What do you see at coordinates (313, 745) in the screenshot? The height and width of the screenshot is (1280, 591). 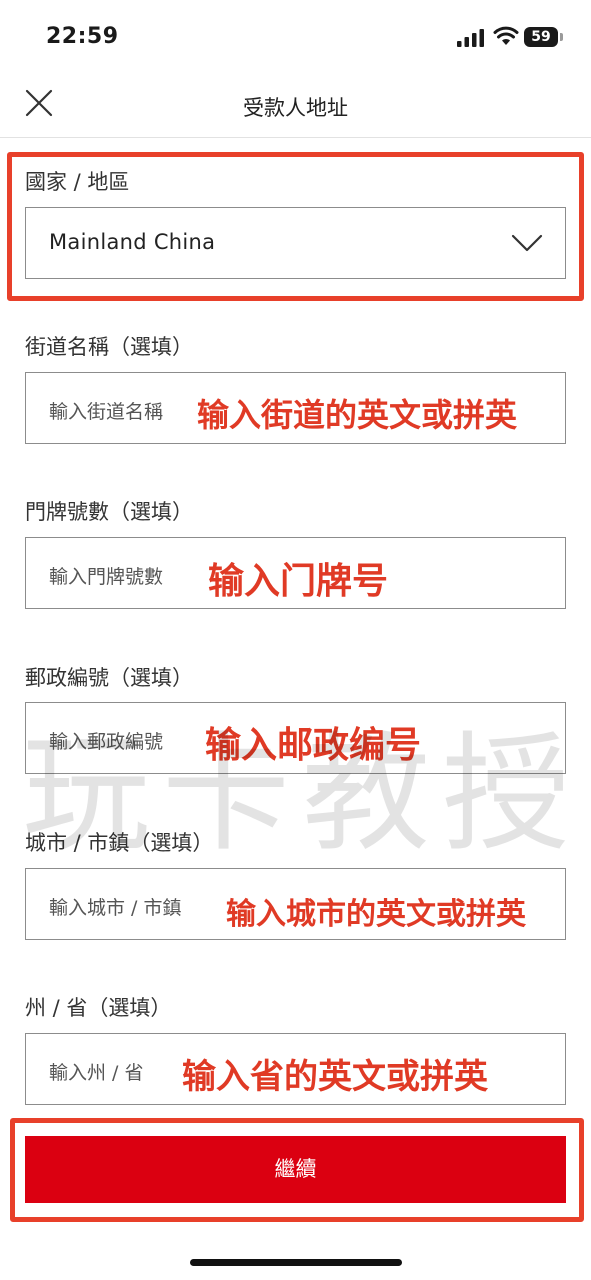 I see `postal-code-annotation: 输入邮政编号` at bounding box center [313, 745].